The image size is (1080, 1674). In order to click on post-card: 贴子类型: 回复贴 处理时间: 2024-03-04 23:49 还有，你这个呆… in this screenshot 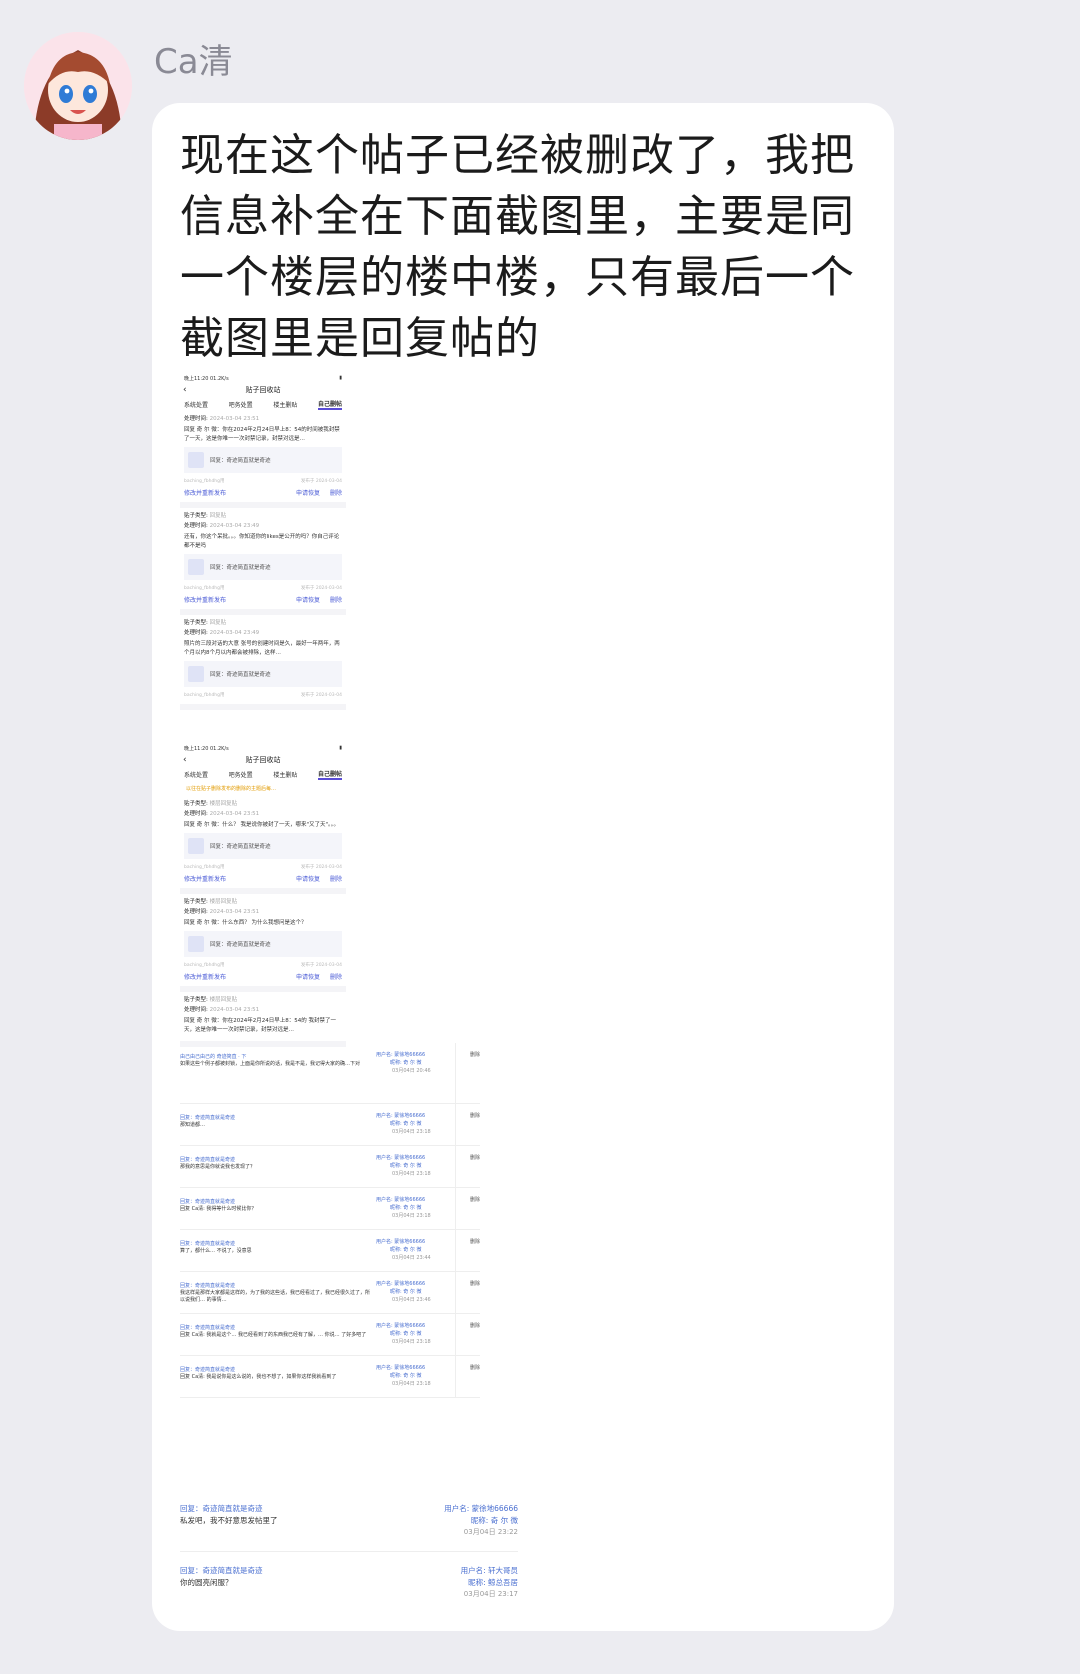, I will do `click(263, 561)`.